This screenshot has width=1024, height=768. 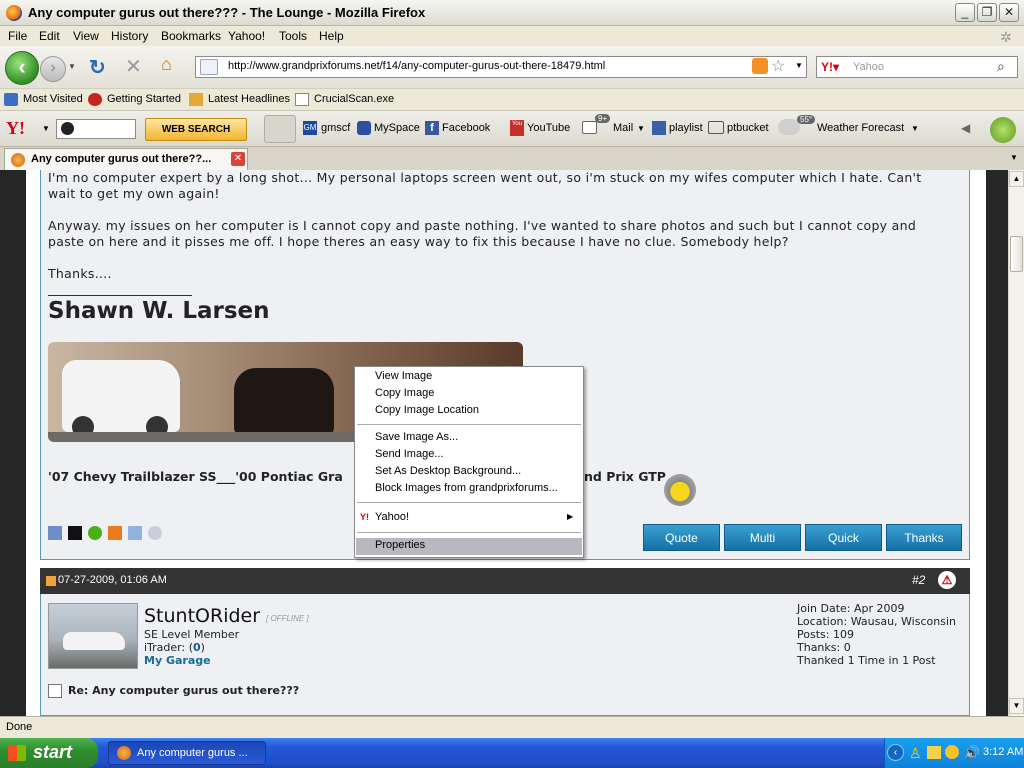 I want to click on multi-quote-button: Multi, so click(x=762, y=537).